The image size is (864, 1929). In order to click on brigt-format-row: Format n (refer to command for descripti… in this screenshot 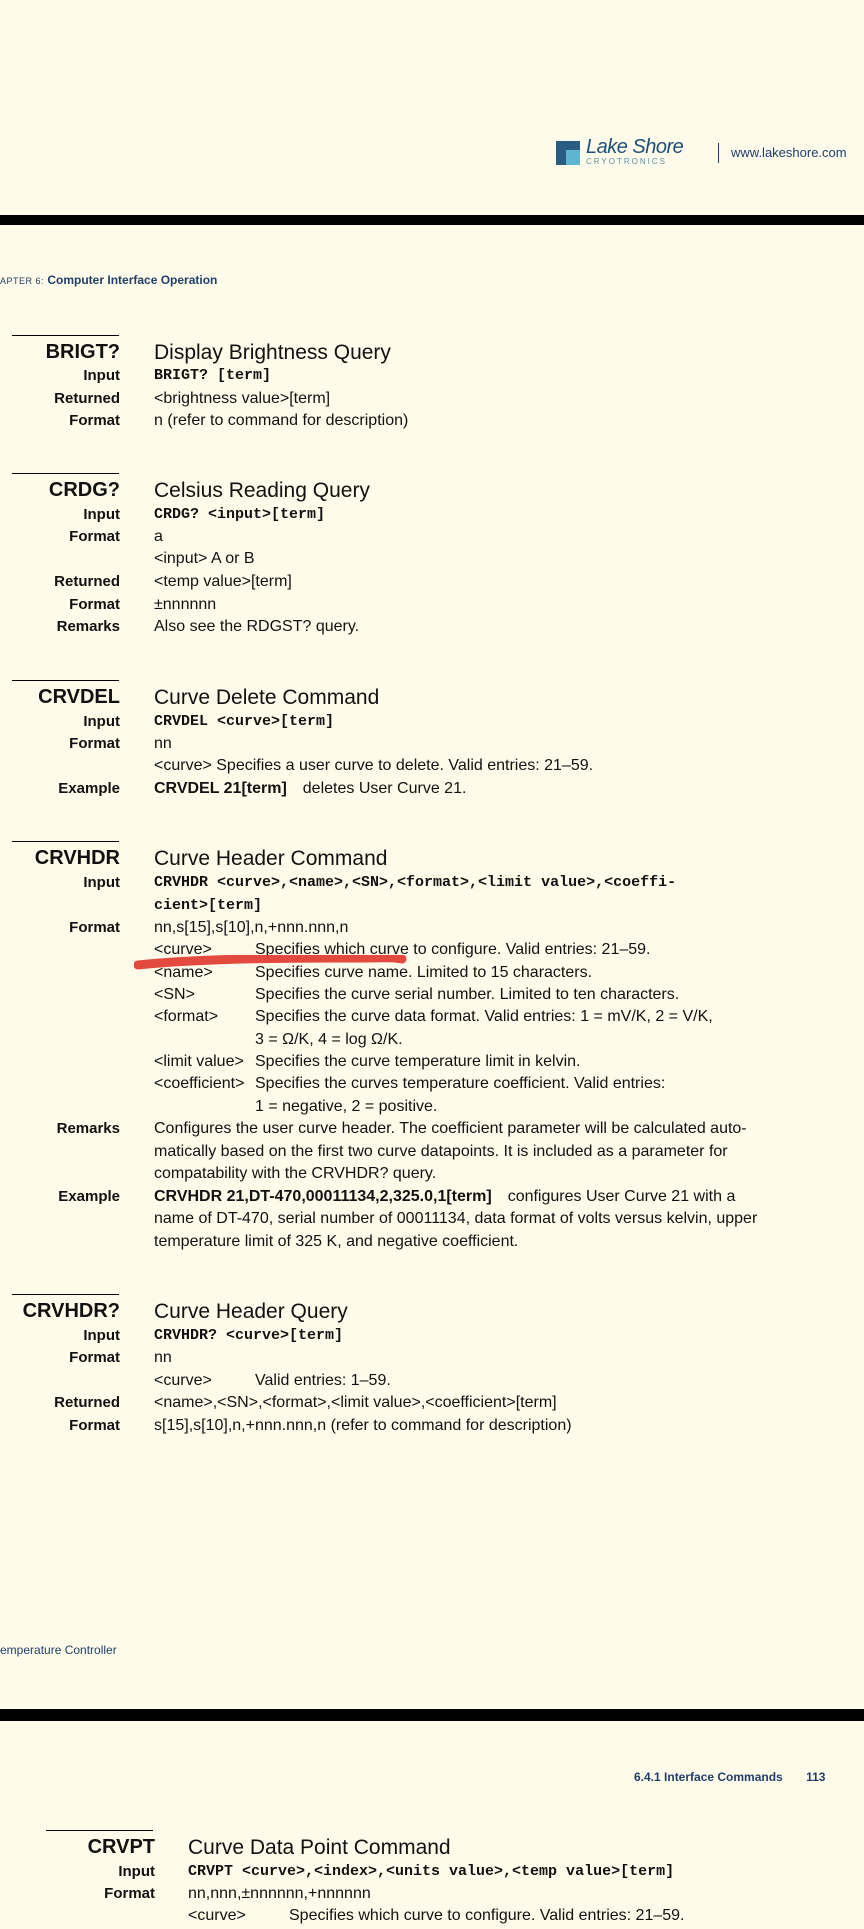, I will do `click(432, 423)`.